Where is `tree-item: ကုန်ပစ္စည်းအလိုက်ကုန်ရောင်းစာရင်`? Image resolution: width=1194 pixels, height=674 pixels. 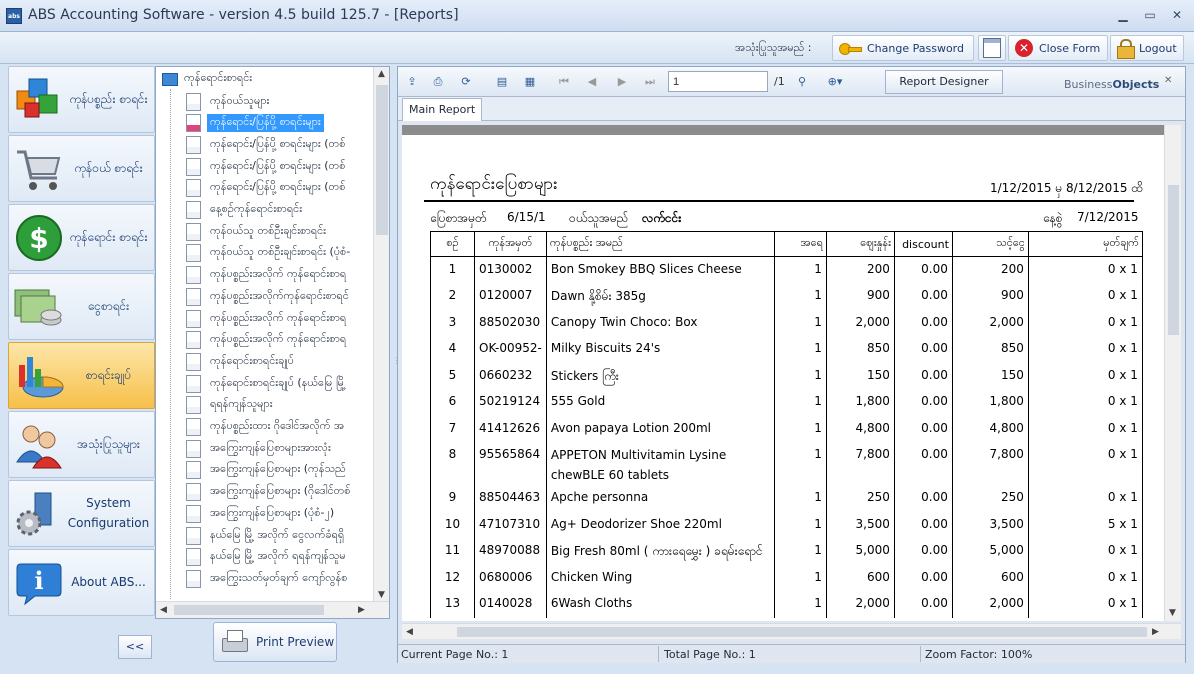
tree-item: ကုန်ပစ္စည်းအလိုက်ကုန်ရောင်းစာရင် is located at coordinates (280, 296).